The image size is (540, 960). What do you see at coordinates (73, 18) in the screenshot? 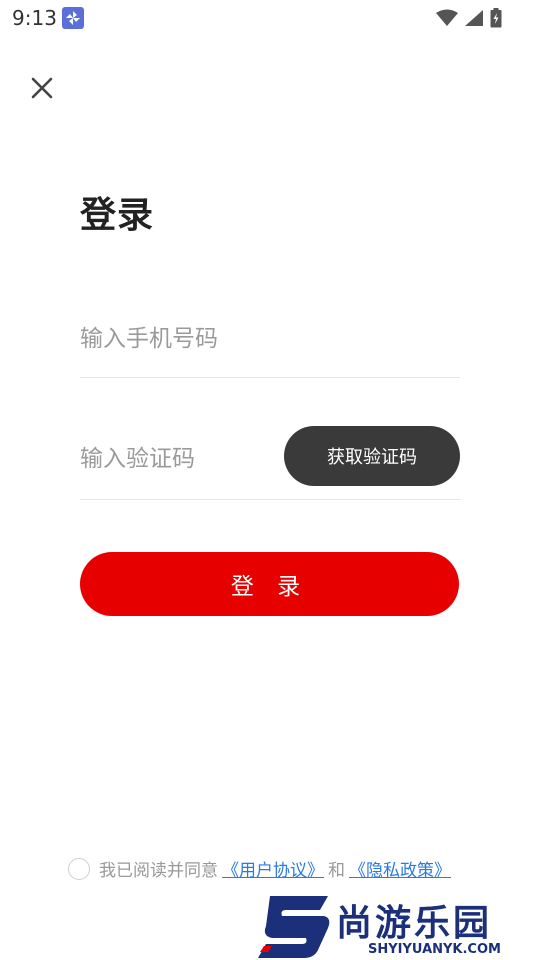
I see `pinwheel-icon` at bounding box center [73, 18].